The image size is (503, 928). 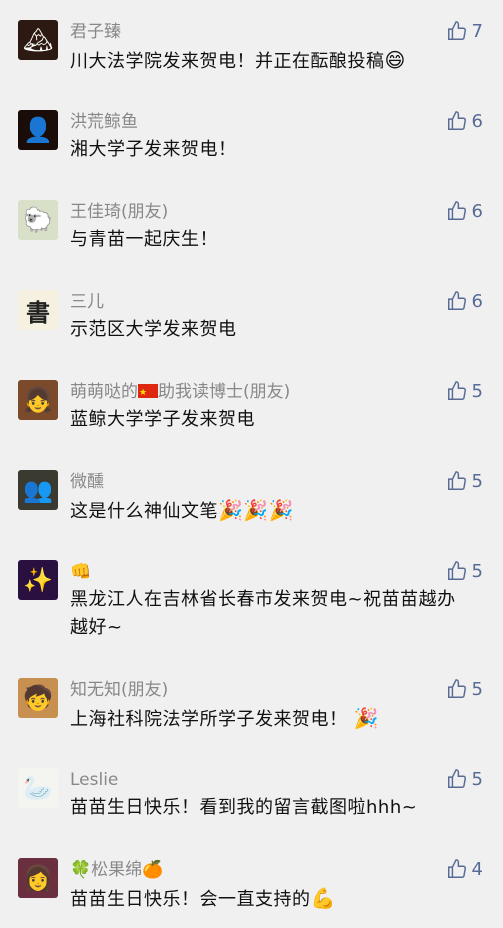 I want to click on like-button: 4, so click(x=464, y=869).